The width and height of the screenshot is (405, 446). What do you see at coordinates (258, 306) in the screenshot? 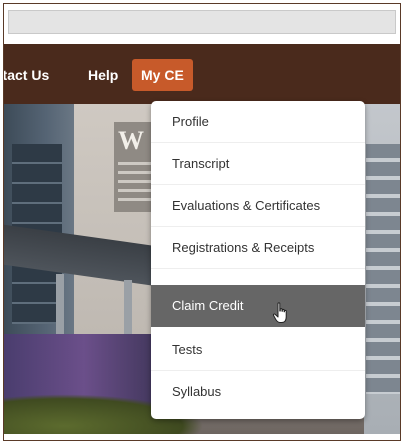
I see `menu-item-claim-credit: Claim Credit` at bounding box center [258, 306].